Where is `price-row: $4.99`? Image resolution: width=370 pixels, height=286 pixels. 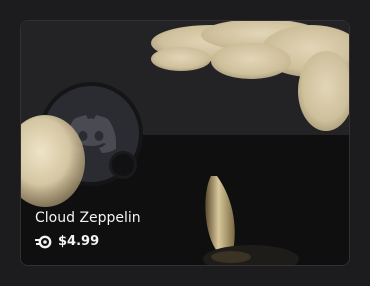 price-row: $4.99 is located at coordinates (67, 242).